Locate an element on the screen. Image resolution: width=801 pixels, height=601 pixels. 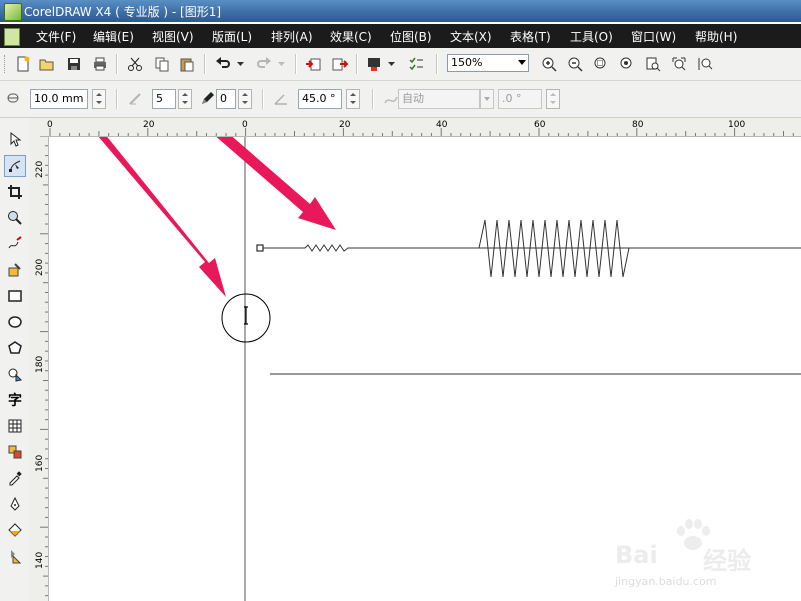
start-node is located at coordinates (260, 248).